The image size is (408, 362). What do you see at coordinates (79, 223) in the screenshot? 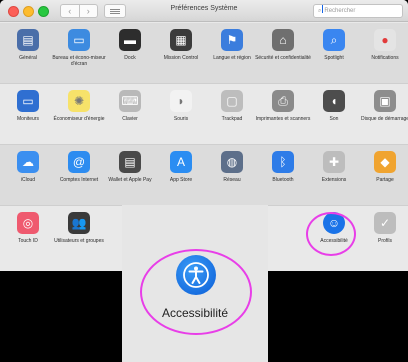
I see `users-icon: 👥` at bounding box center [79, 223].